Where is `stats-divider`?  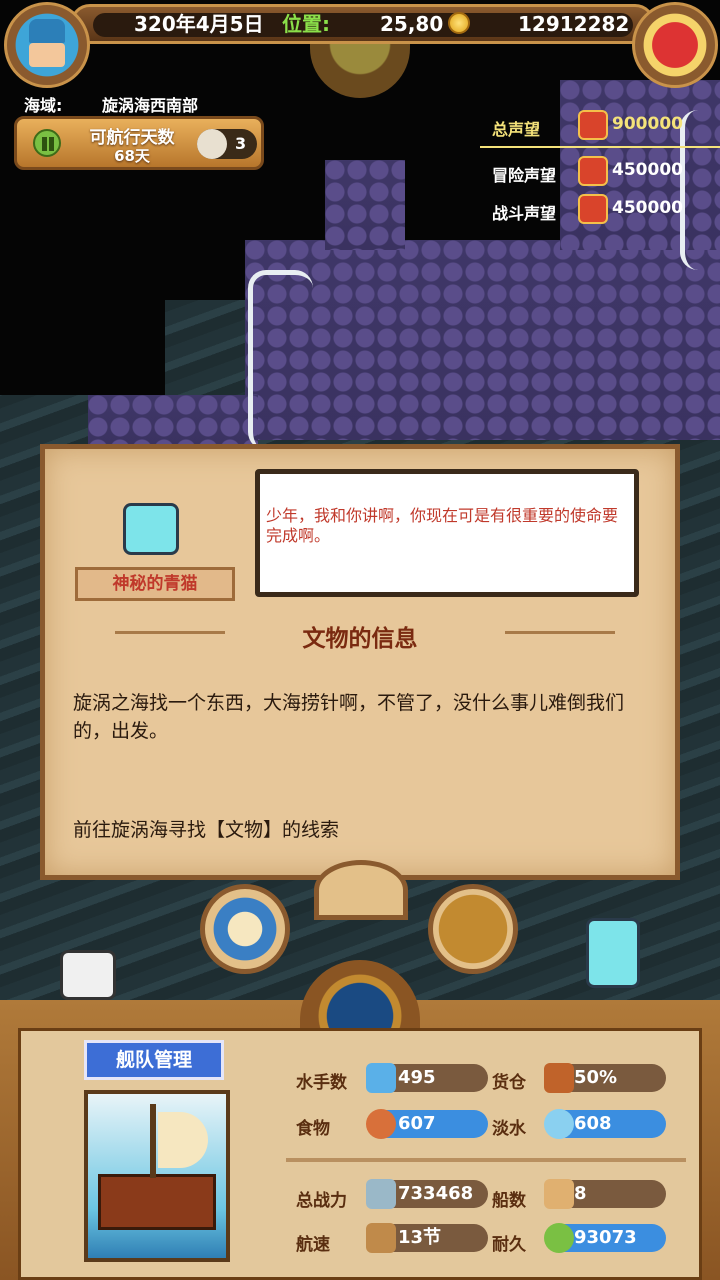 stats-divider is located at coordinates (486, 1160).